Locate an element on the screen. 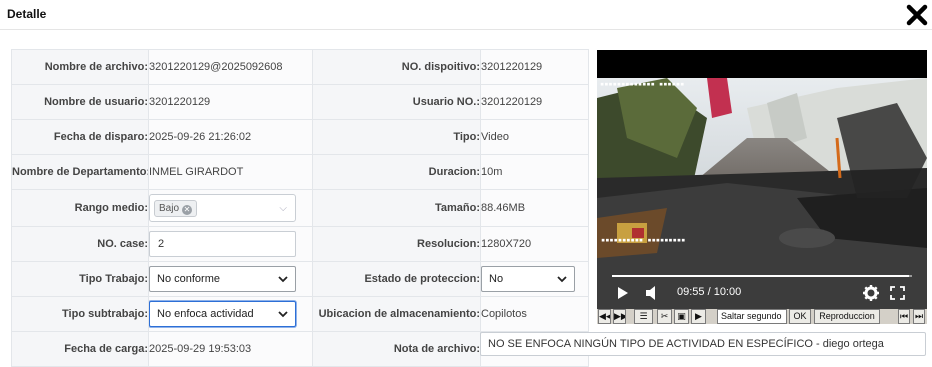 This screenshot has height=367, width=932. value-nombre-archivo: 3201220129@2025092608 is located at coordinates (230, 67).